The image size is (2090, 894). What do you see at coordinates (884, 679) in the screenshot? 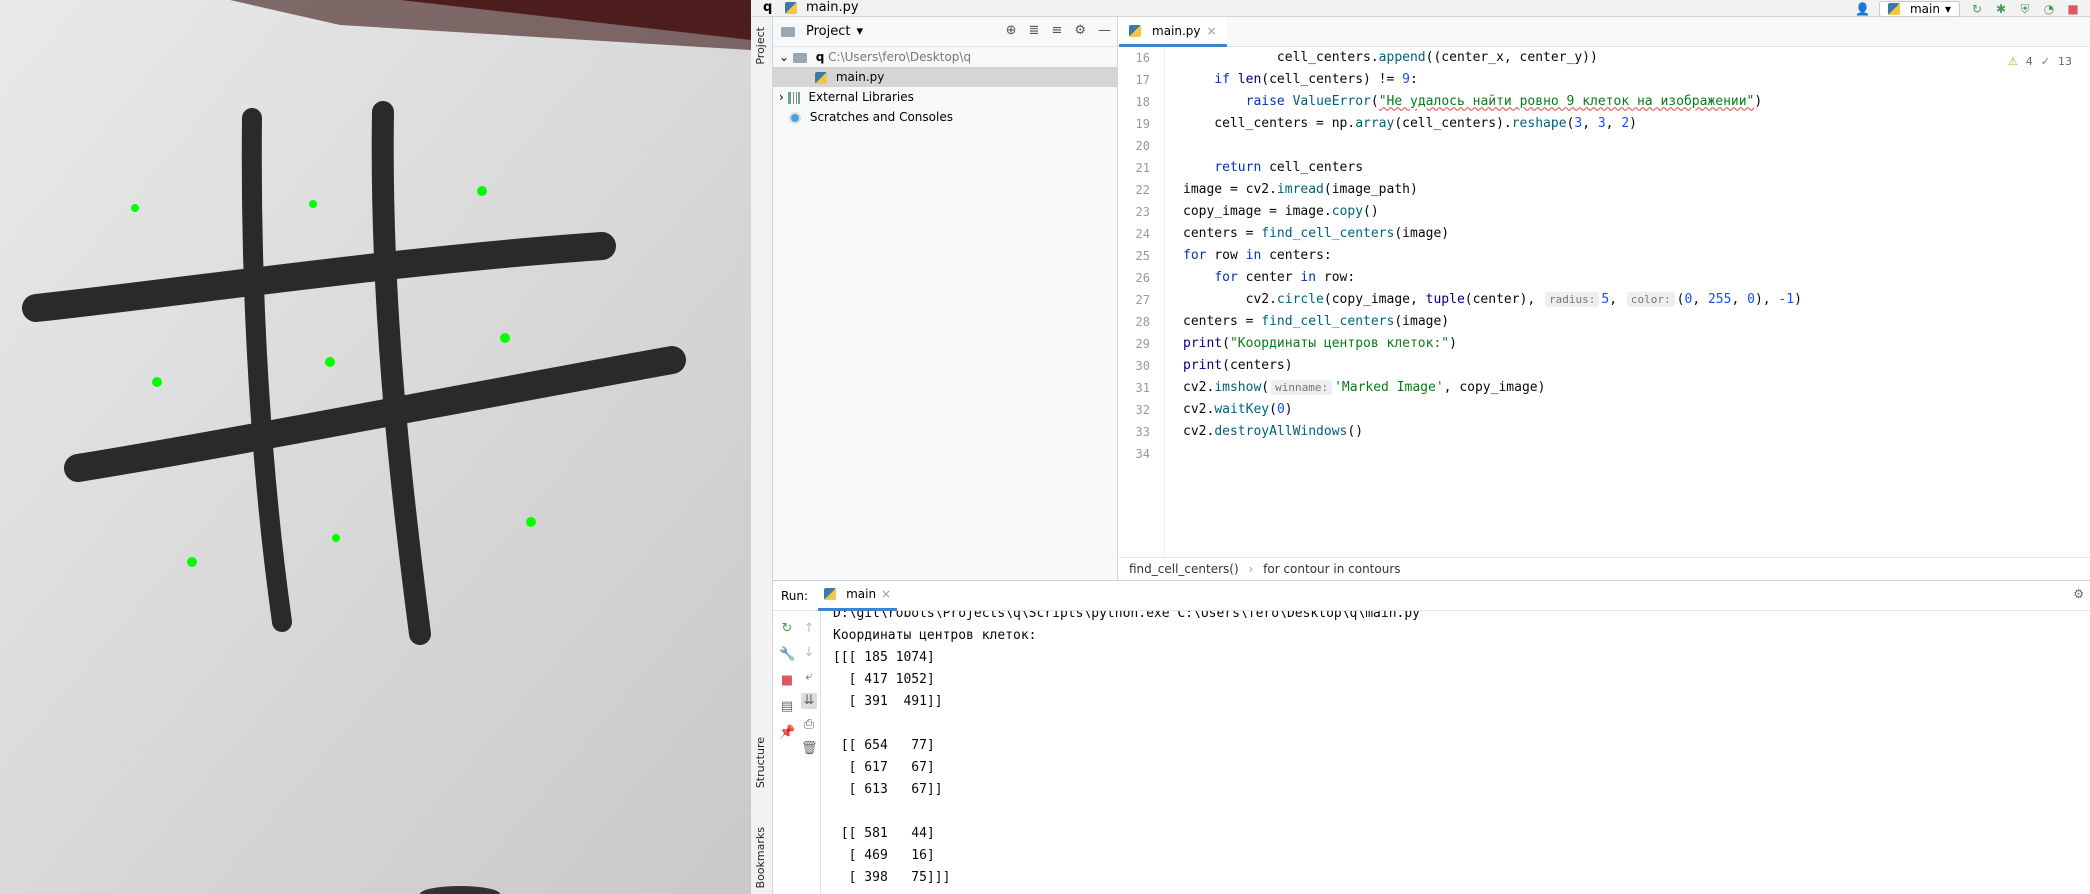
I see `console-line: [ 417 1052]` at bounding box center [884, 679].